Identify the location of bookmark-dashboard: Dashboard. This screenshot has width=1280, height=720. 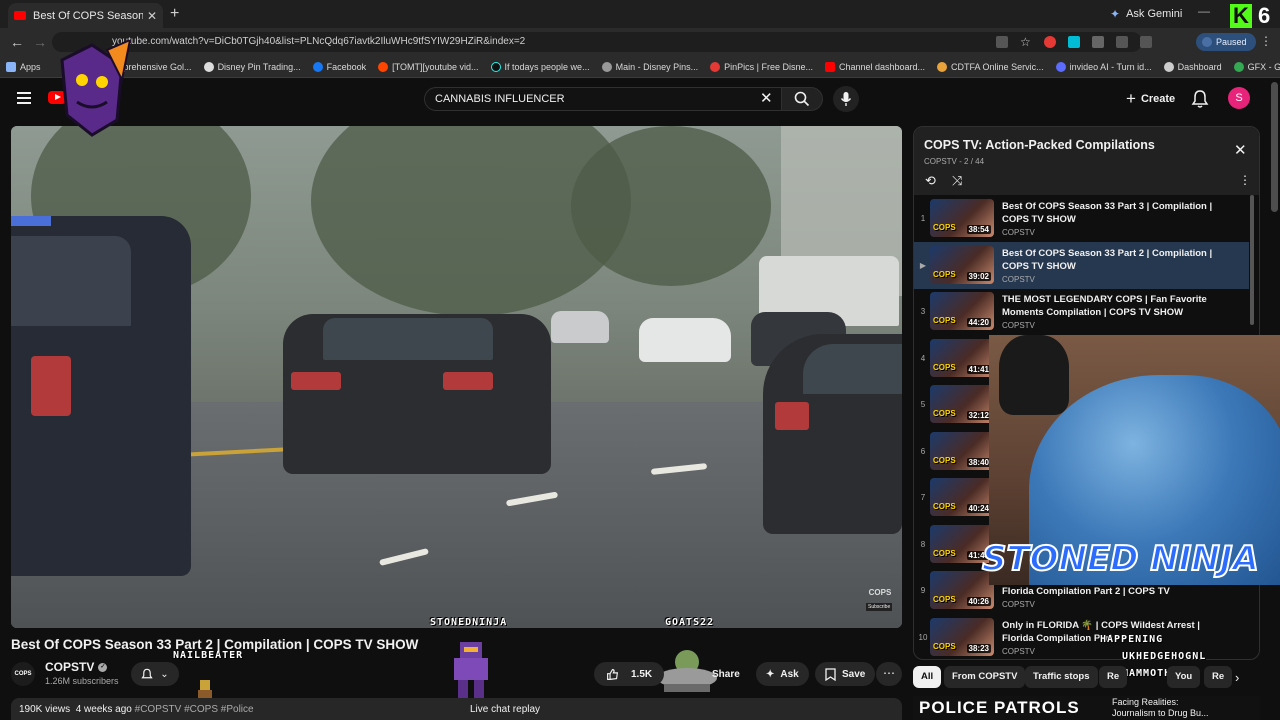
(1193, 66).